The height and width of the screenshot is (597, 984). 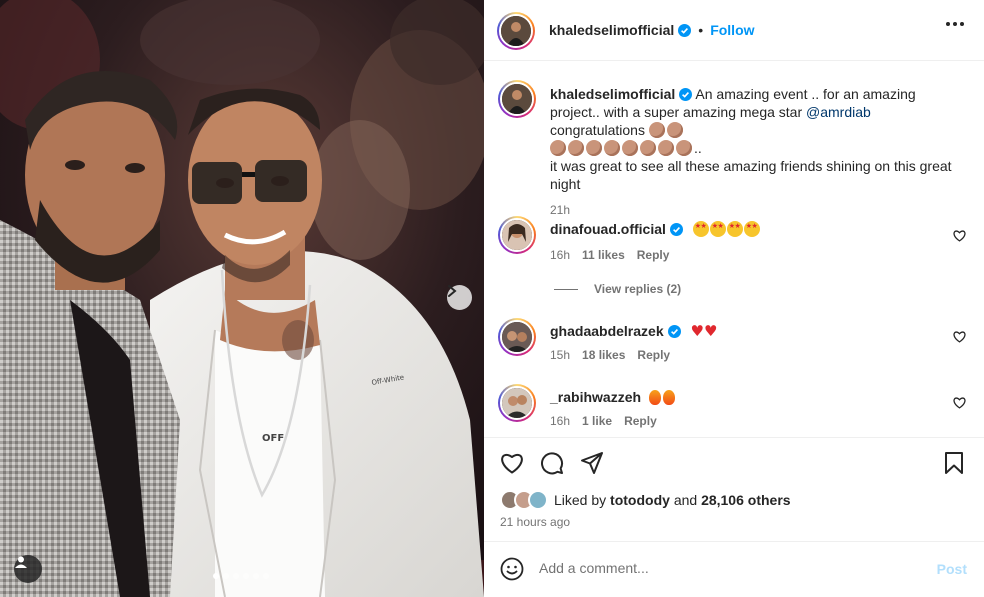 I want to click on comment-meta: 16h 1 like Reply, so click(x=603, y=421).